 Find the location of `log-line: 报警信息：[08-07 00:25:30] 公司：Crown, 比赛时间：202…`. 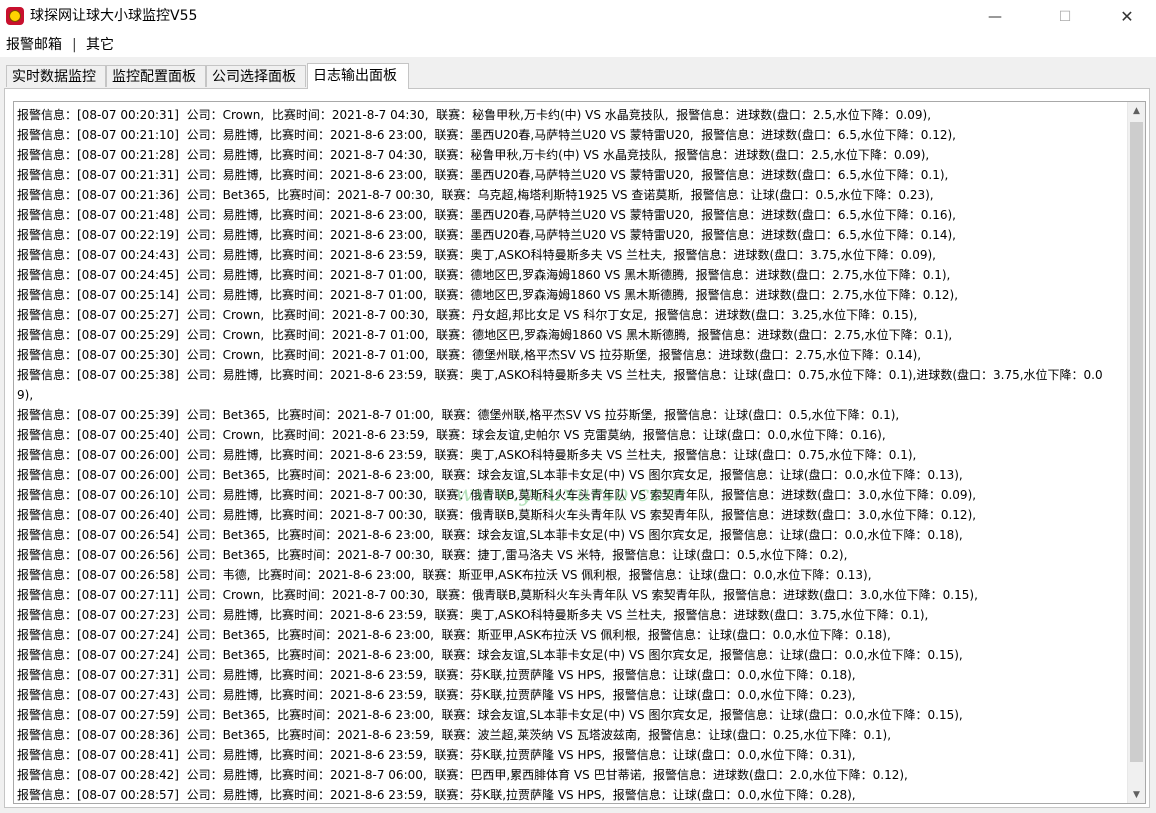

log-line: 报警信息：[08-07 00:25:30] 公司：Crown, 比赛时间：202… is located at coordinates (469, 355).